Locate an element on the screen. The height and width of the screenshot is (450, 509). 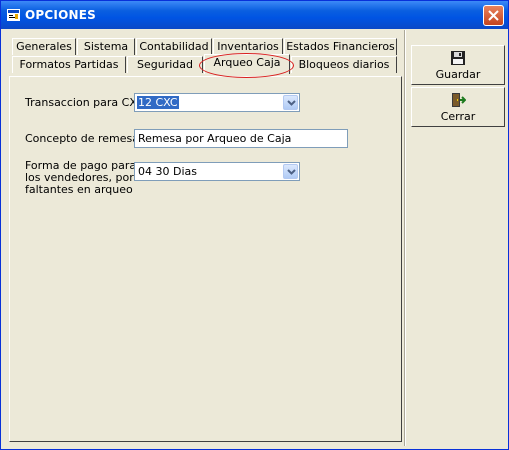
tab-estados-financieros: Estados Financieros is located at coordinates (340, 46).